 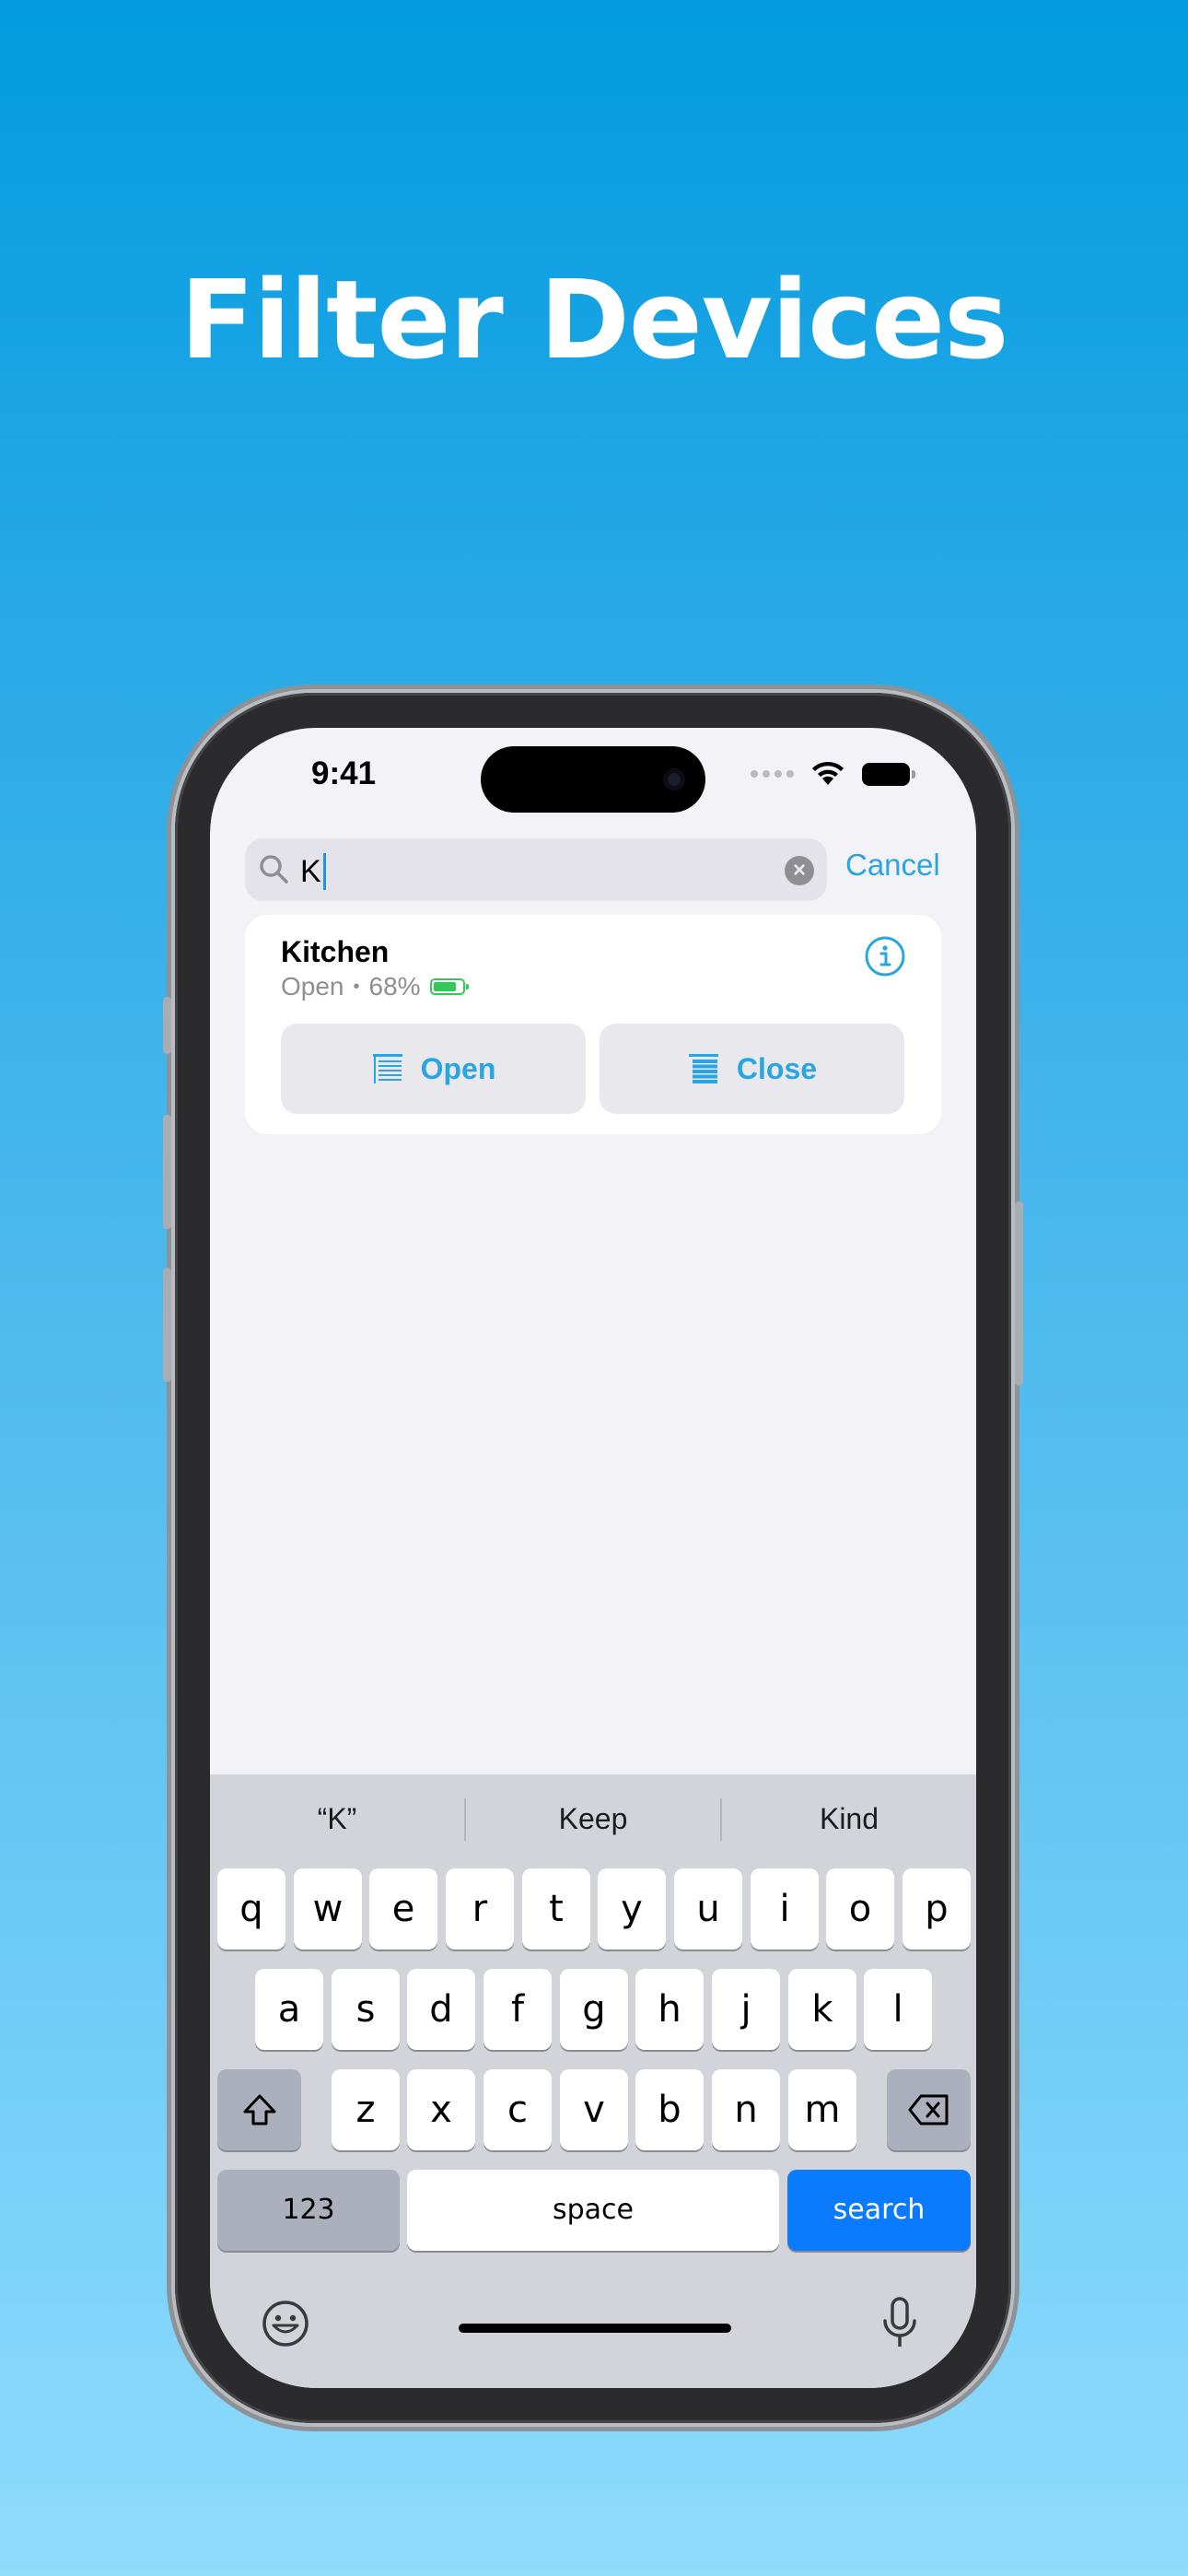 I want to click on camera-icon, so click(x=674, y=779).